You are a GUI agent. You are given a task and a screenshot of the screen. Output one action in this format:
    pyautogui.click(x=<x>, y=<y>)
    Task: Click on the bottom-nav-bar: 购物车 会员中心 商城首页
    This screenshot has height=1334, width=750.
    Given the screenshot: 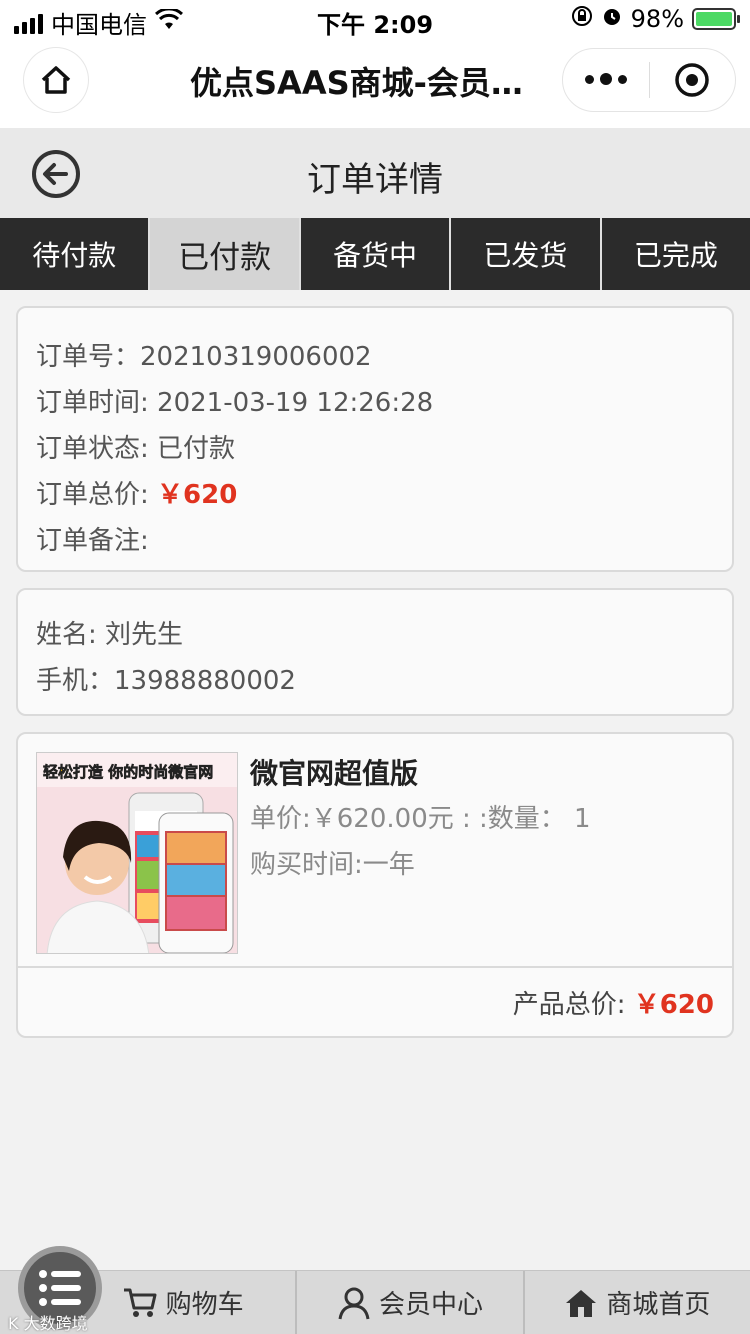 What is the action you would take?
    pyautogui.click(x=375, y=1302)
    